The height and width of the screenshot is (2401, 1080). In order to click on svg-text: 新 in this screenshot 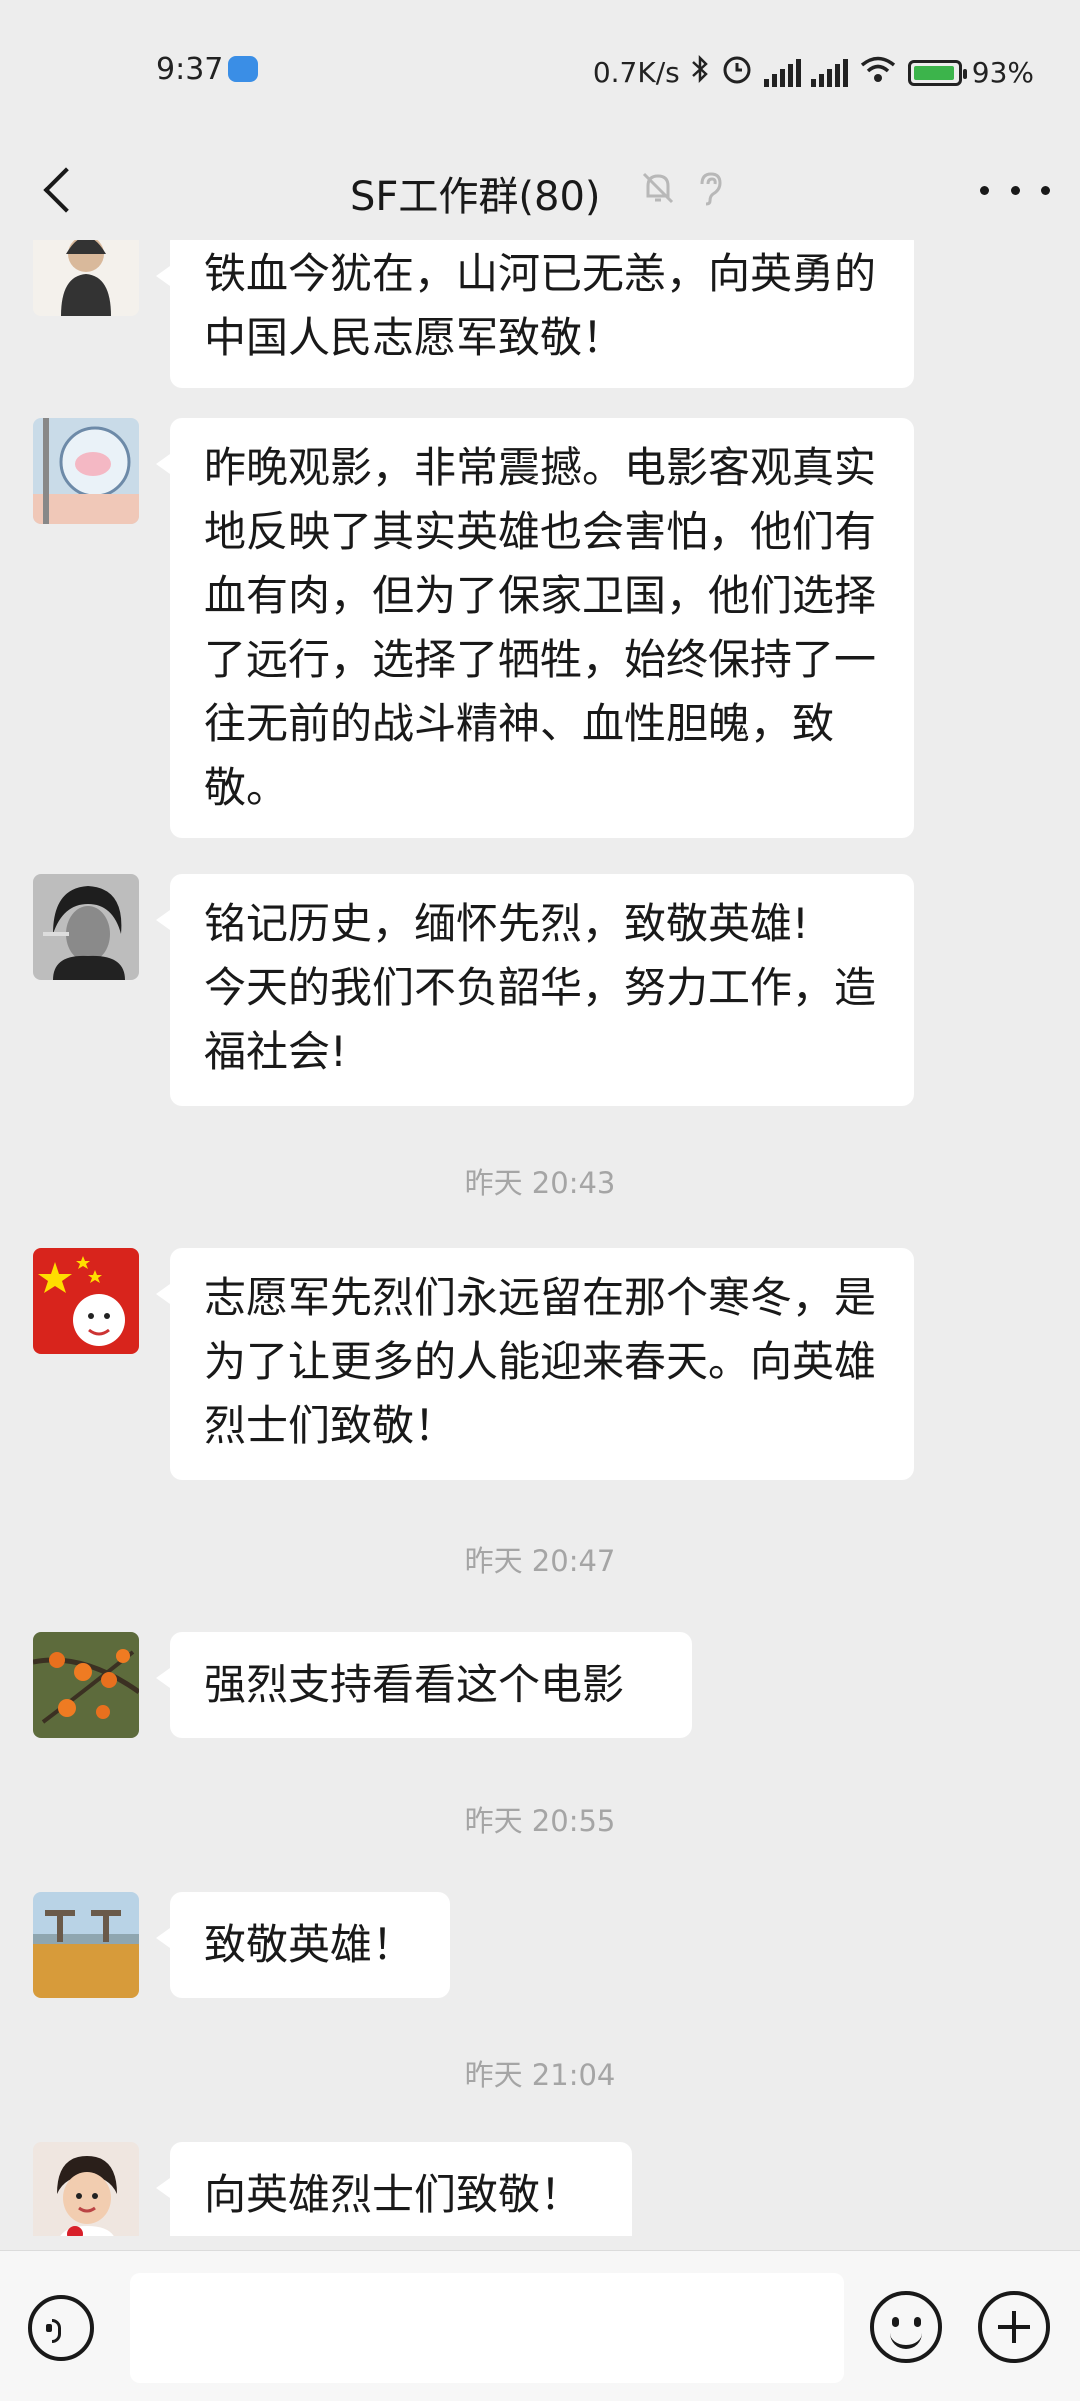, I will do `click(47, 241)`.